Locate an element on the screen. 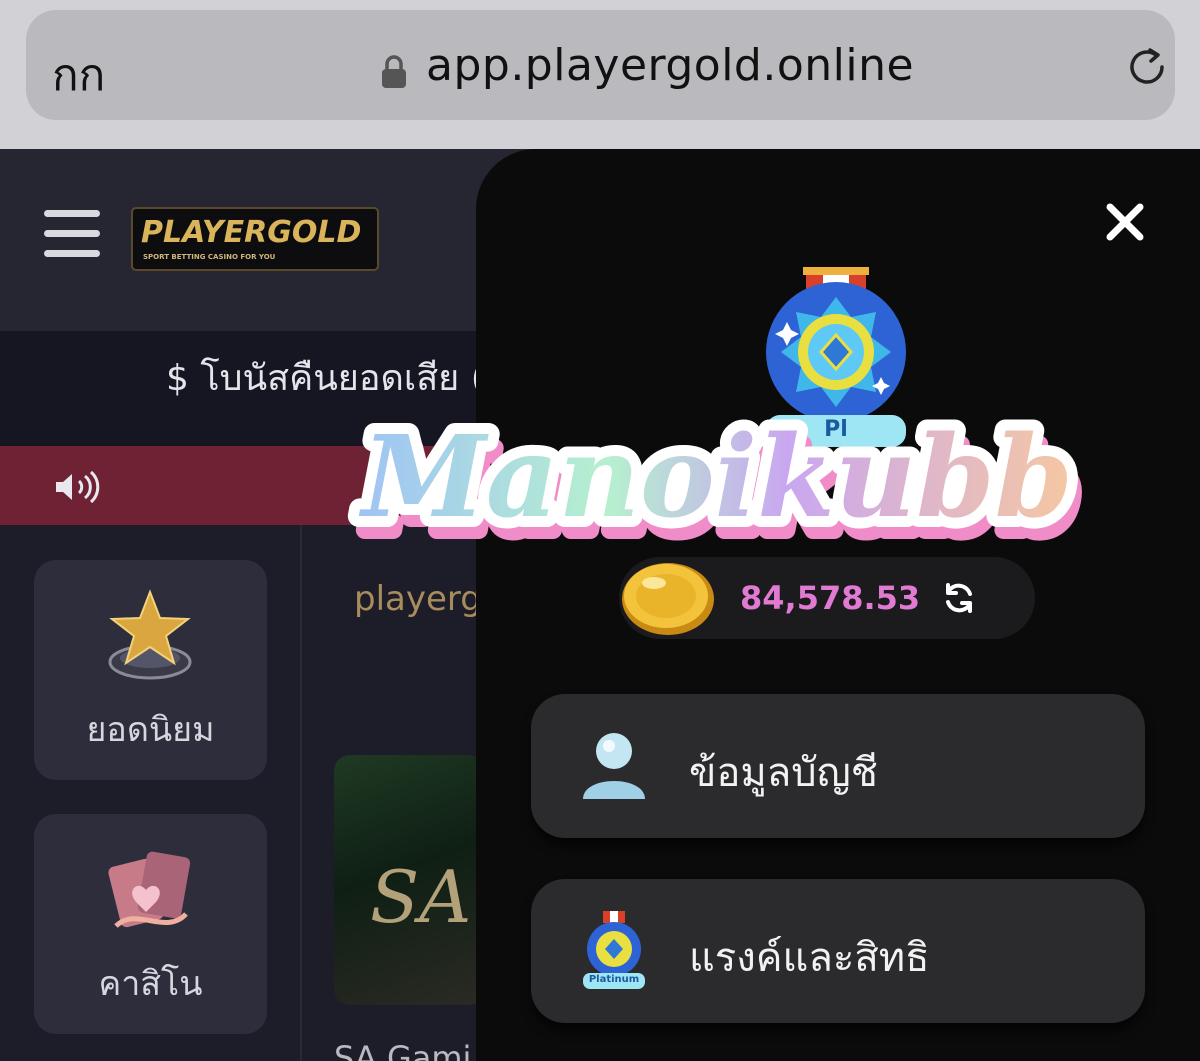 Image resolution: width=1200 pixels, height=1061 pixels. game-card-sa-gaming: SA is located at coordinates (409, 880).